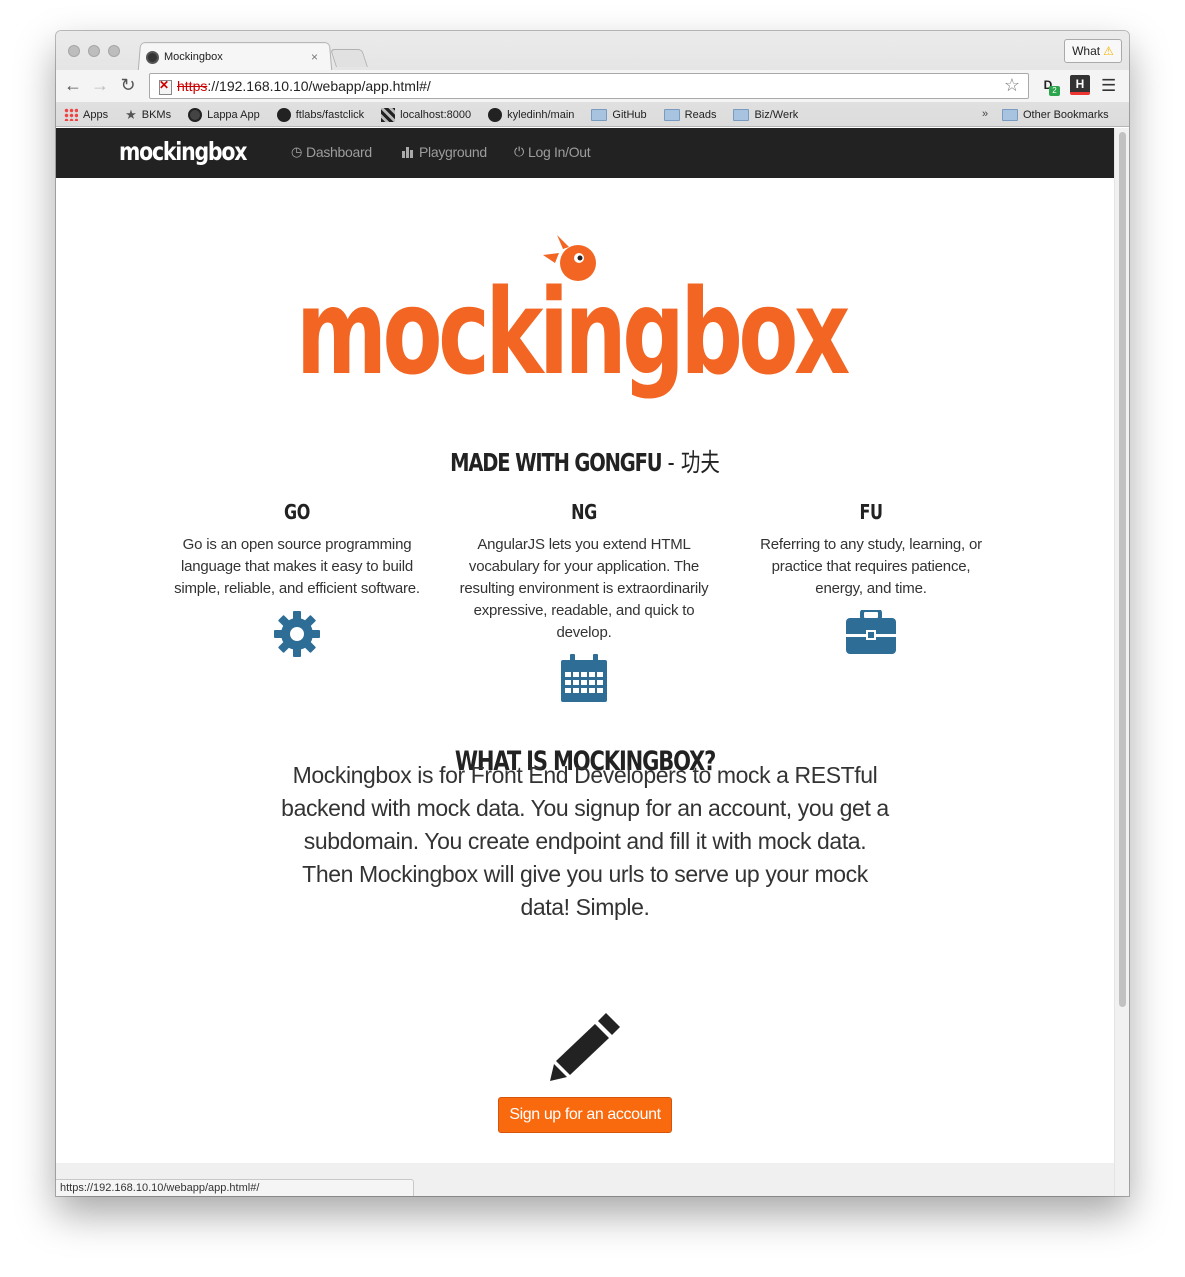 The width and height of the screenshot is (1185, 1277). Describe the element at coordinates (584, 678) in the screenshot. I see `calendar-icon` at that location.